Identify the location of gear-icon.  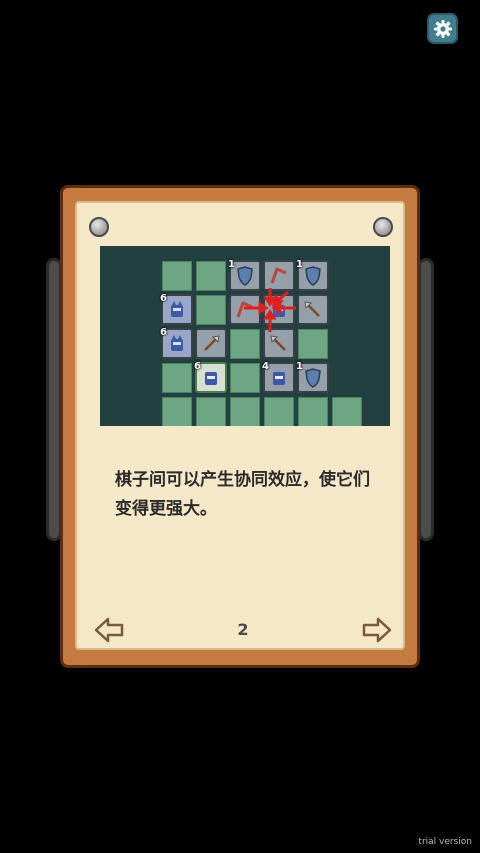
(442, 28).